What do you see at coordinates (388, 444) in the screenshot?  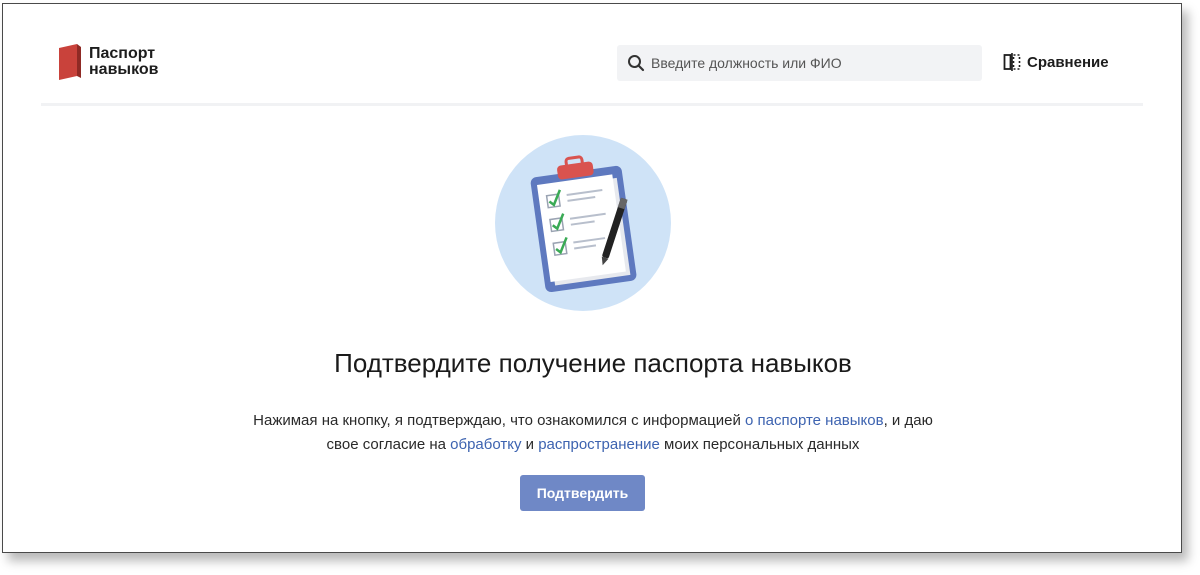 I see `consent-text-part: свое согласие на` at bounding box center [388, 444].